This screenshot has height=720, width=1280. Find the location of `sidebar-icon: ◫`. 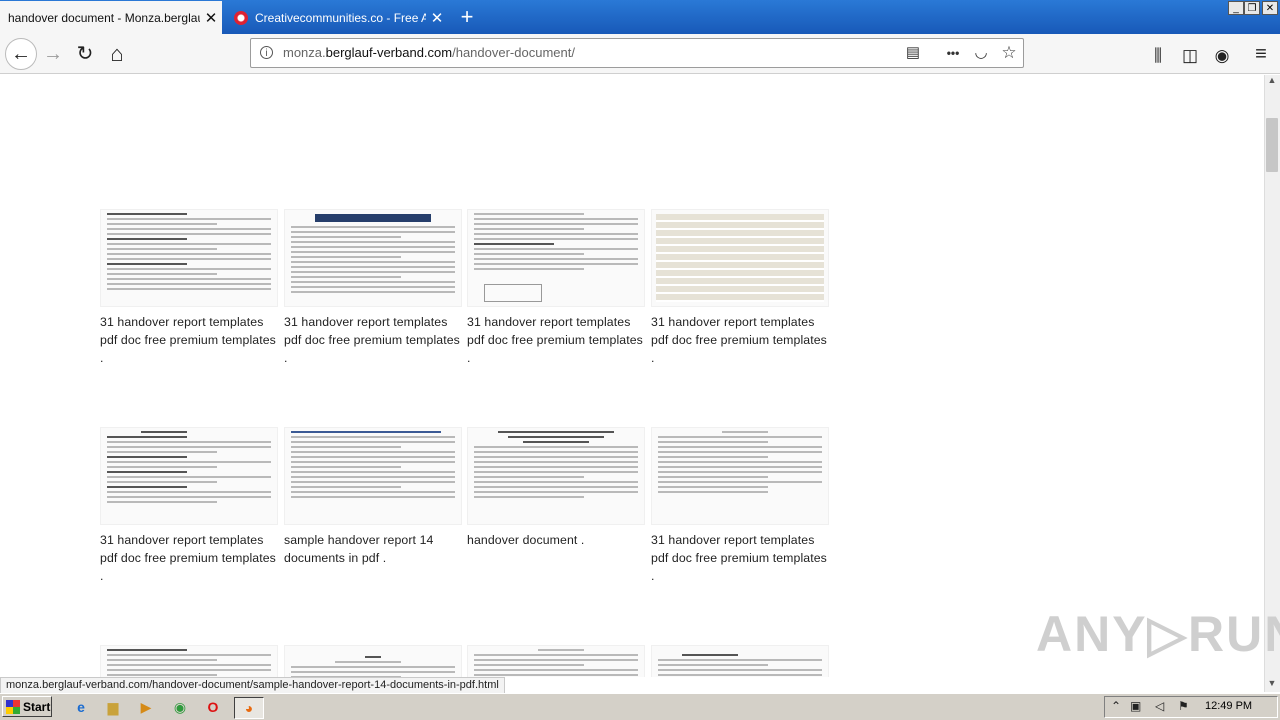

sidebar-icon: ◫ is located at coordinates (1190, 56).